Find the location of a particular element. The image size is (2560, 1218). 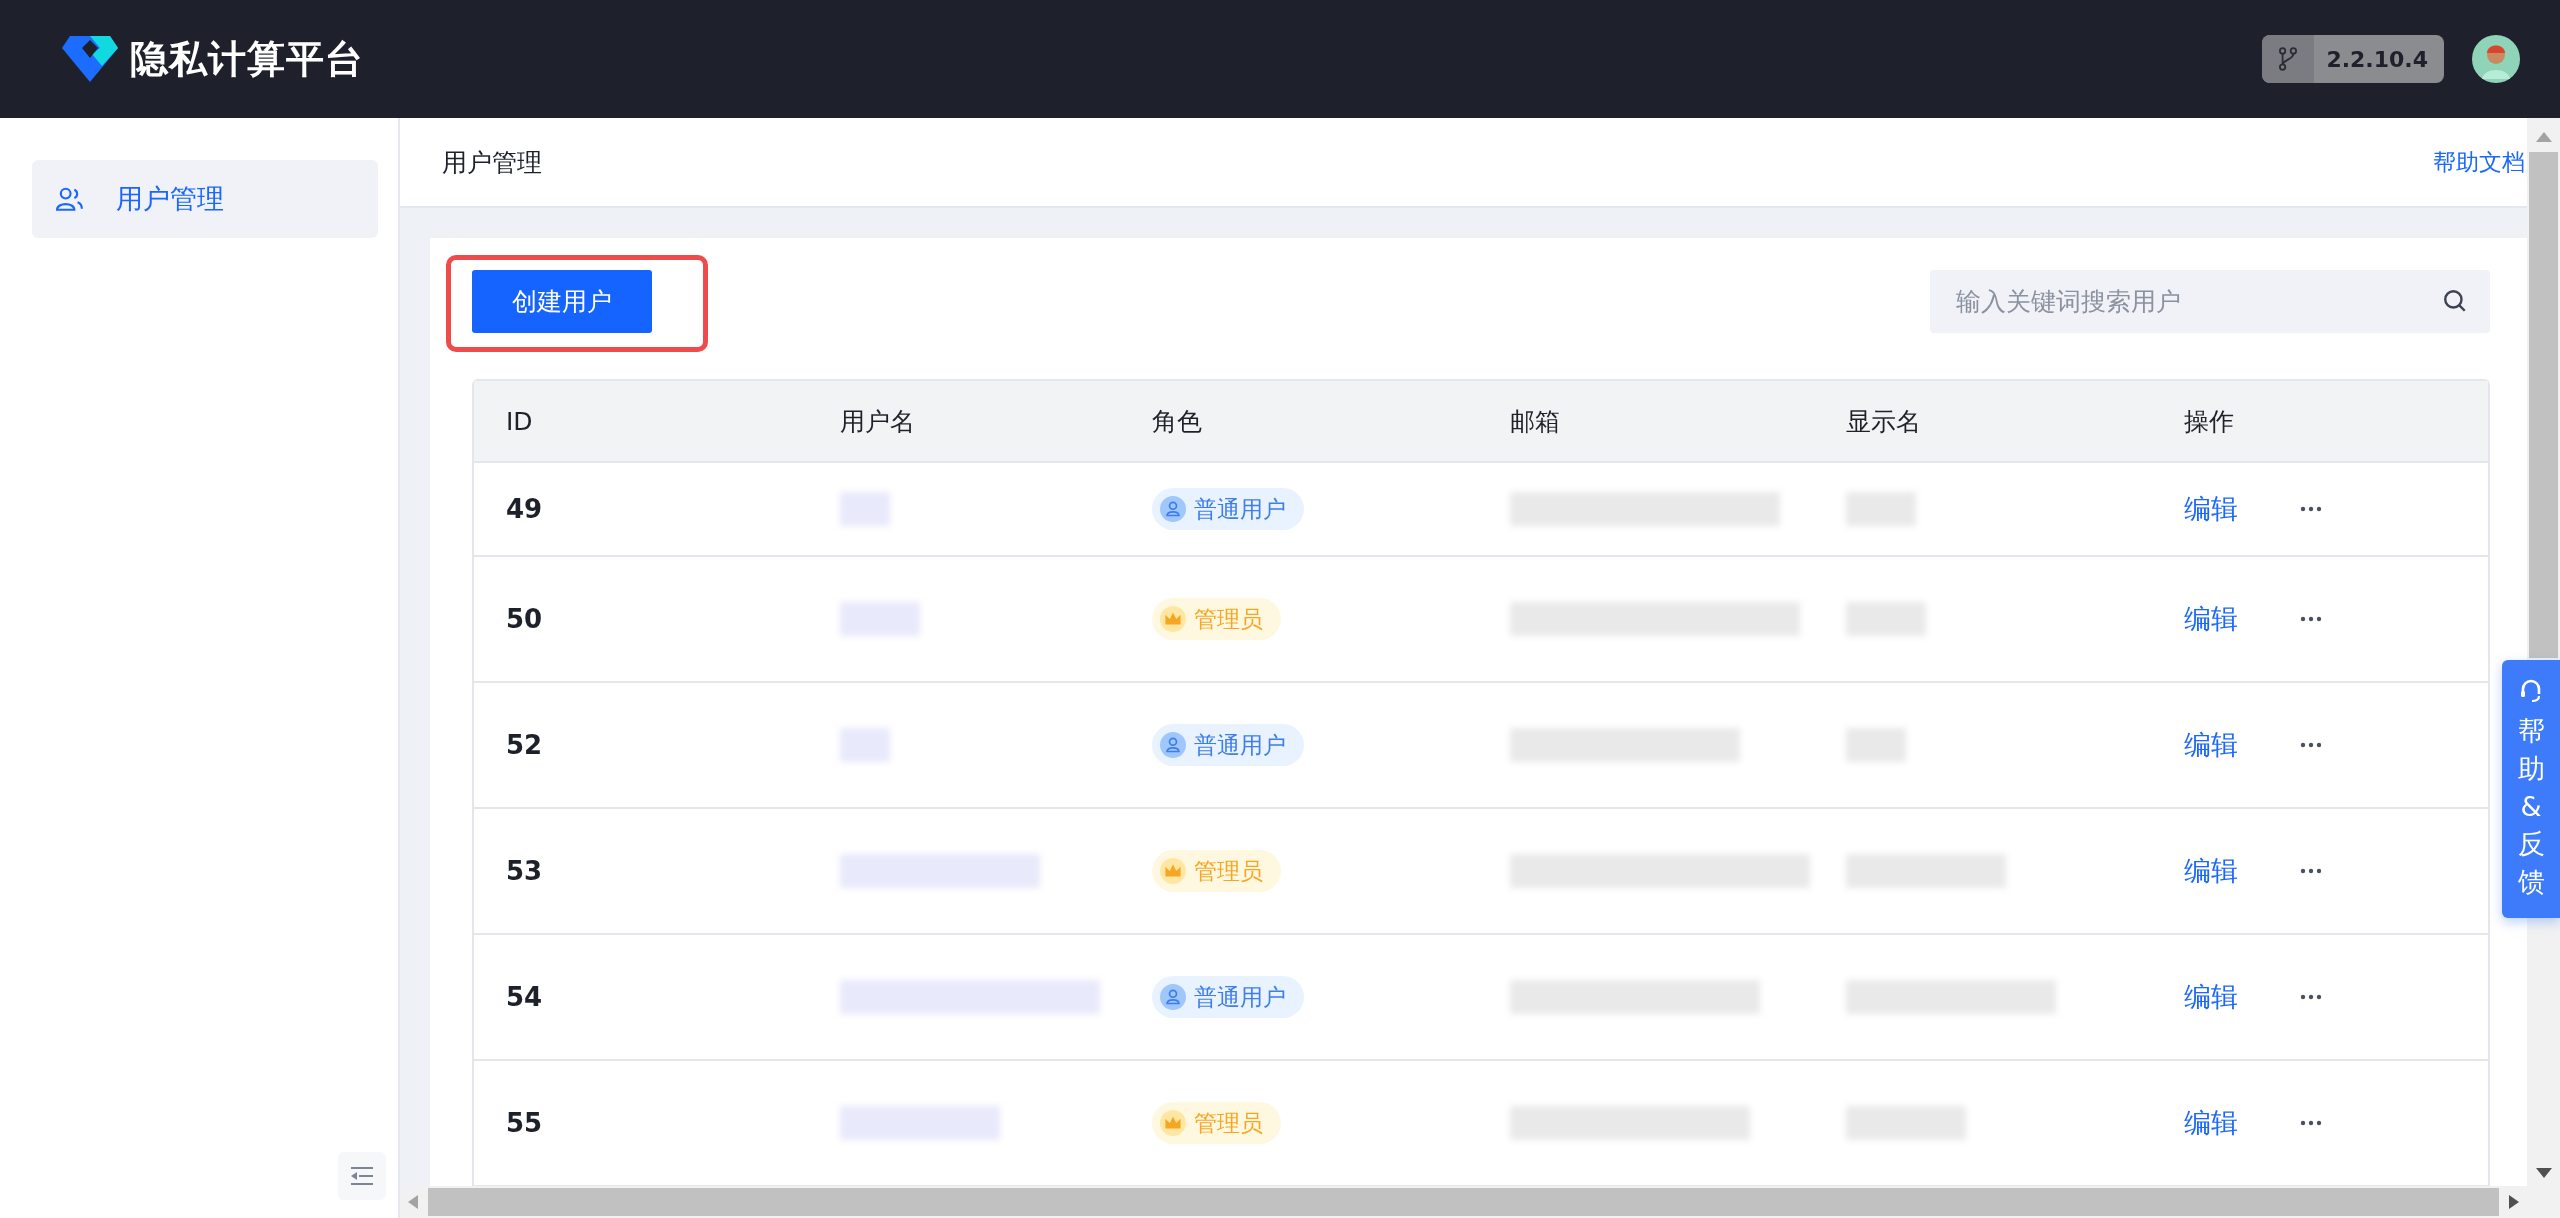

user-id: 49 is located at coordinates (524, 509).